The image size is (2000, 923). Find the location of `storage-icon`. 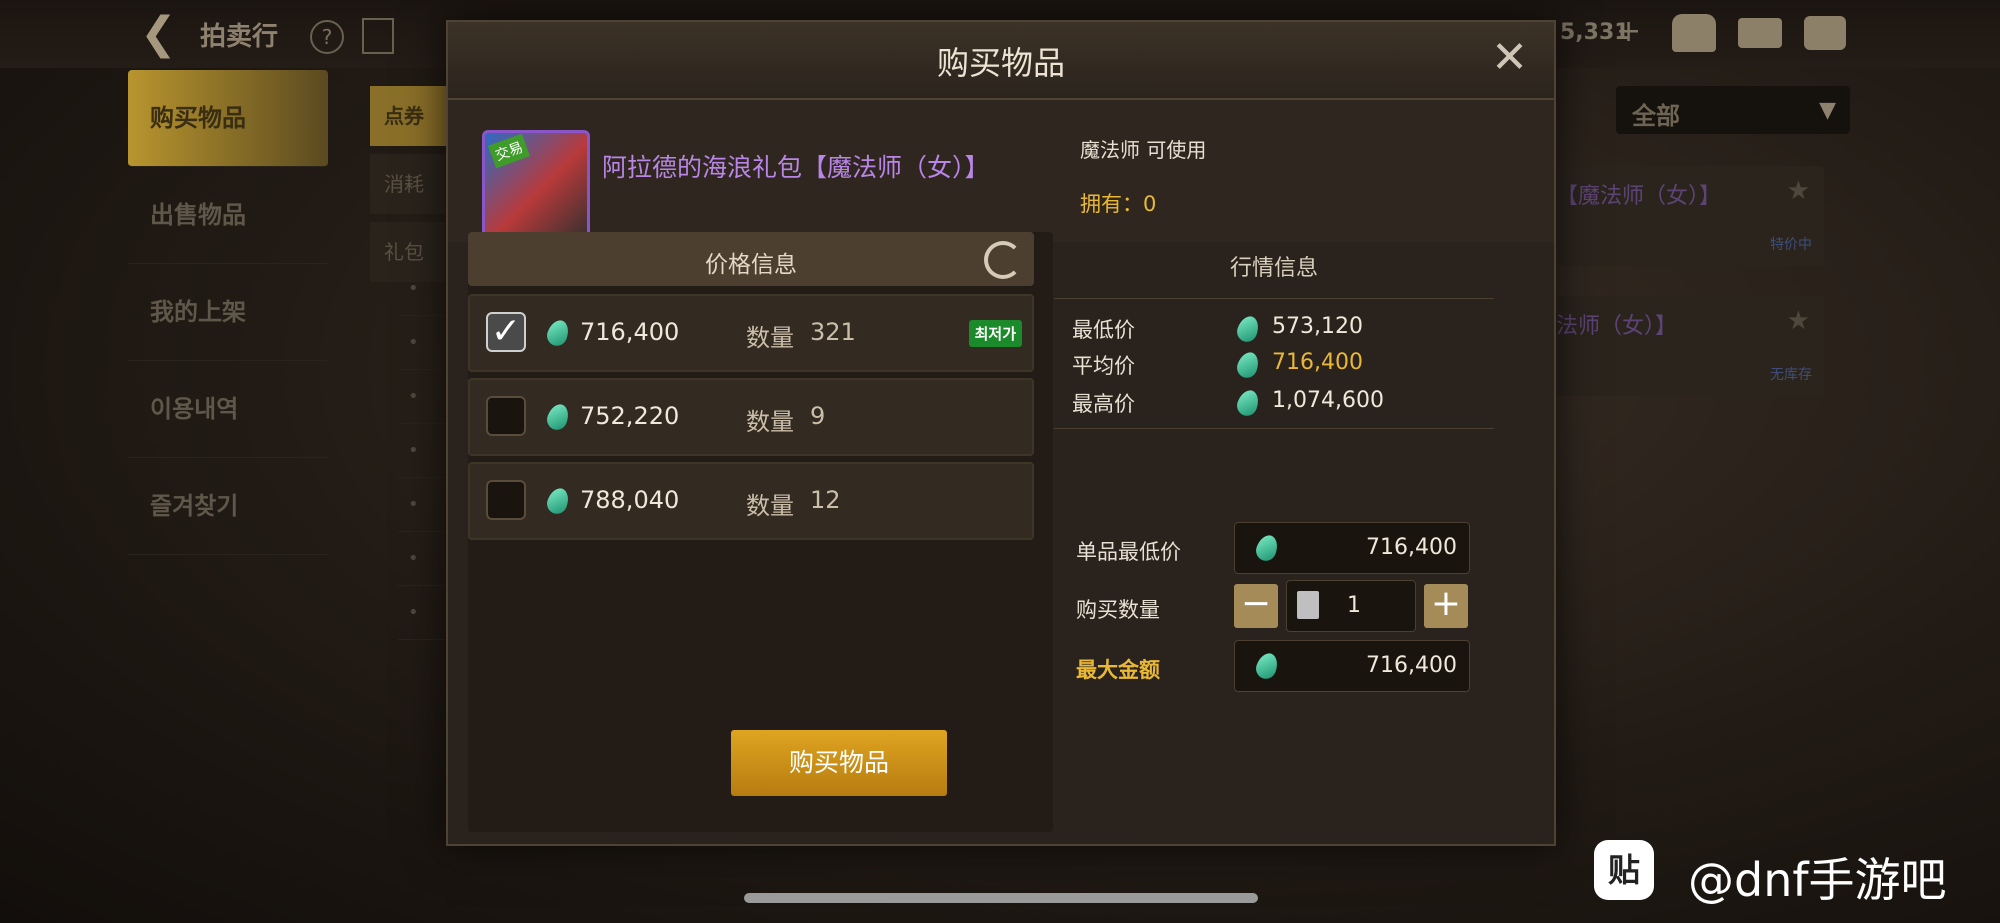

storage-icon is located at coordinates (1694, 33).